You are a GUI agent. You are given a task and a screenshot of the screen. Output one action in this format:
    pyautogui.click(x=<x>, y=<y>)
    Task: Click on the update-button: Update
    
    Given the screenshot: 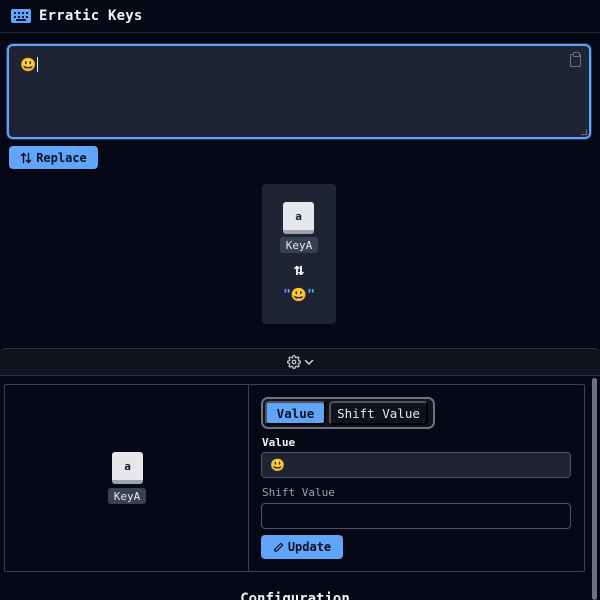 What is the action you would take?
    pyautogui.click(x=302, y=547)
    